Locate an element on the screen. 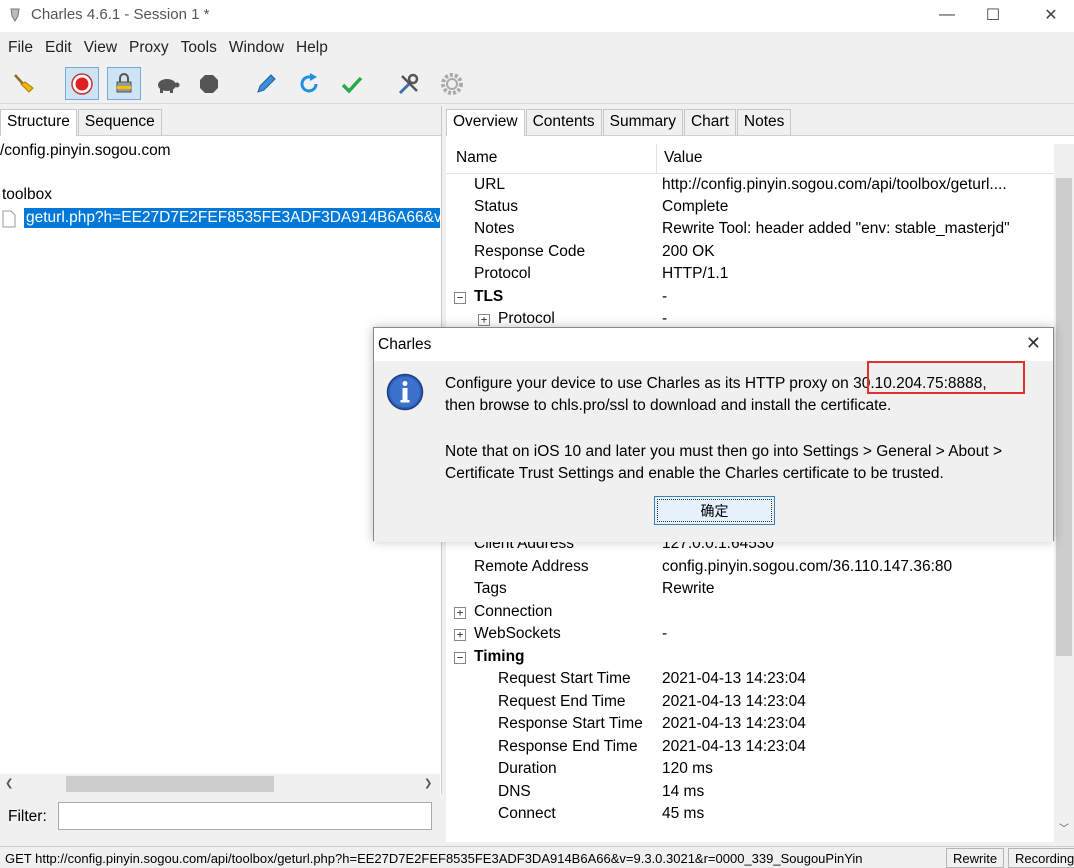 The image size is (1074, 868). row-dns: DNS 14 ms is located at coordinates (750, 794).